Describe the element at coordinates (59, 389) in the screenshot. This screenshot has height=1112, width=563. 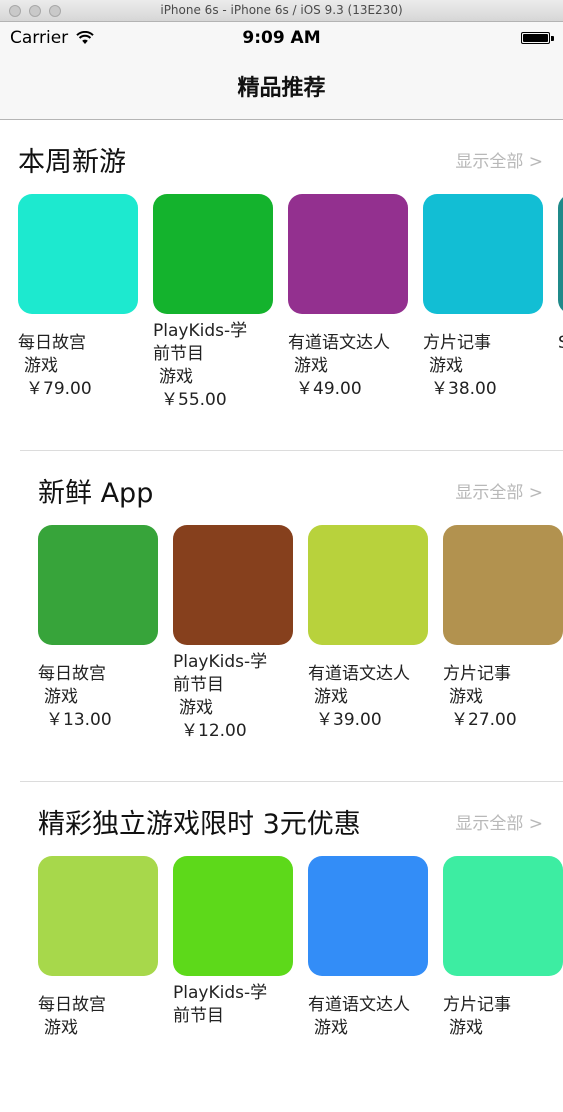
I see `app-price: ￥79.00` at that location.